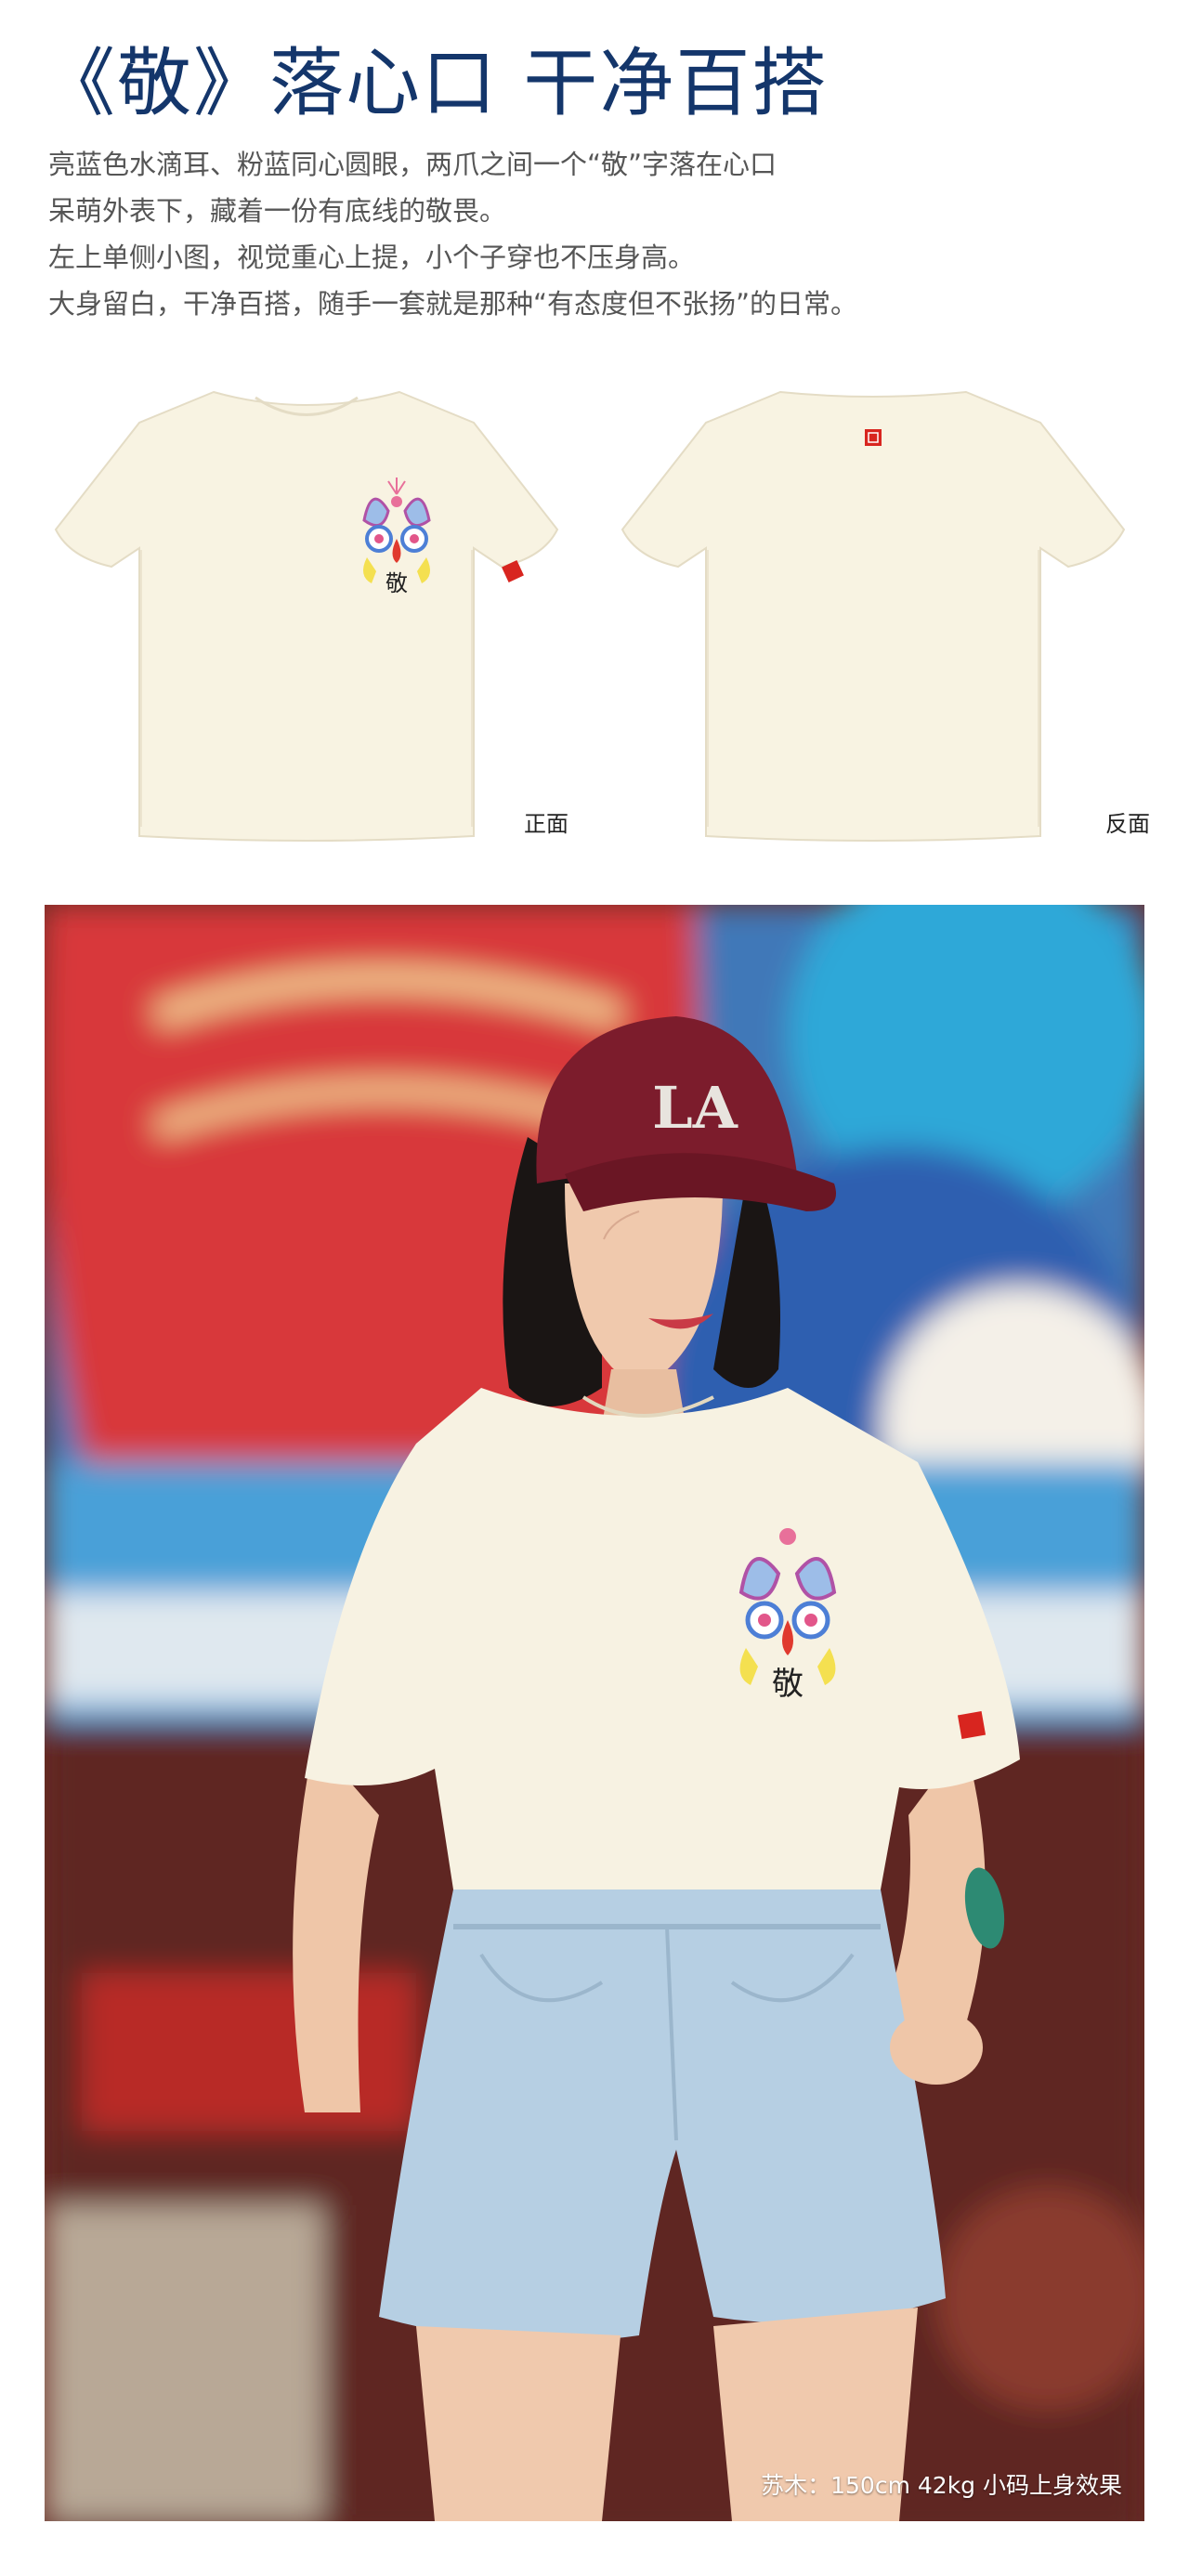  Describe the element at coordinates (695, 1108) in the screenshot. I see `cap-logo: LA` at that location.